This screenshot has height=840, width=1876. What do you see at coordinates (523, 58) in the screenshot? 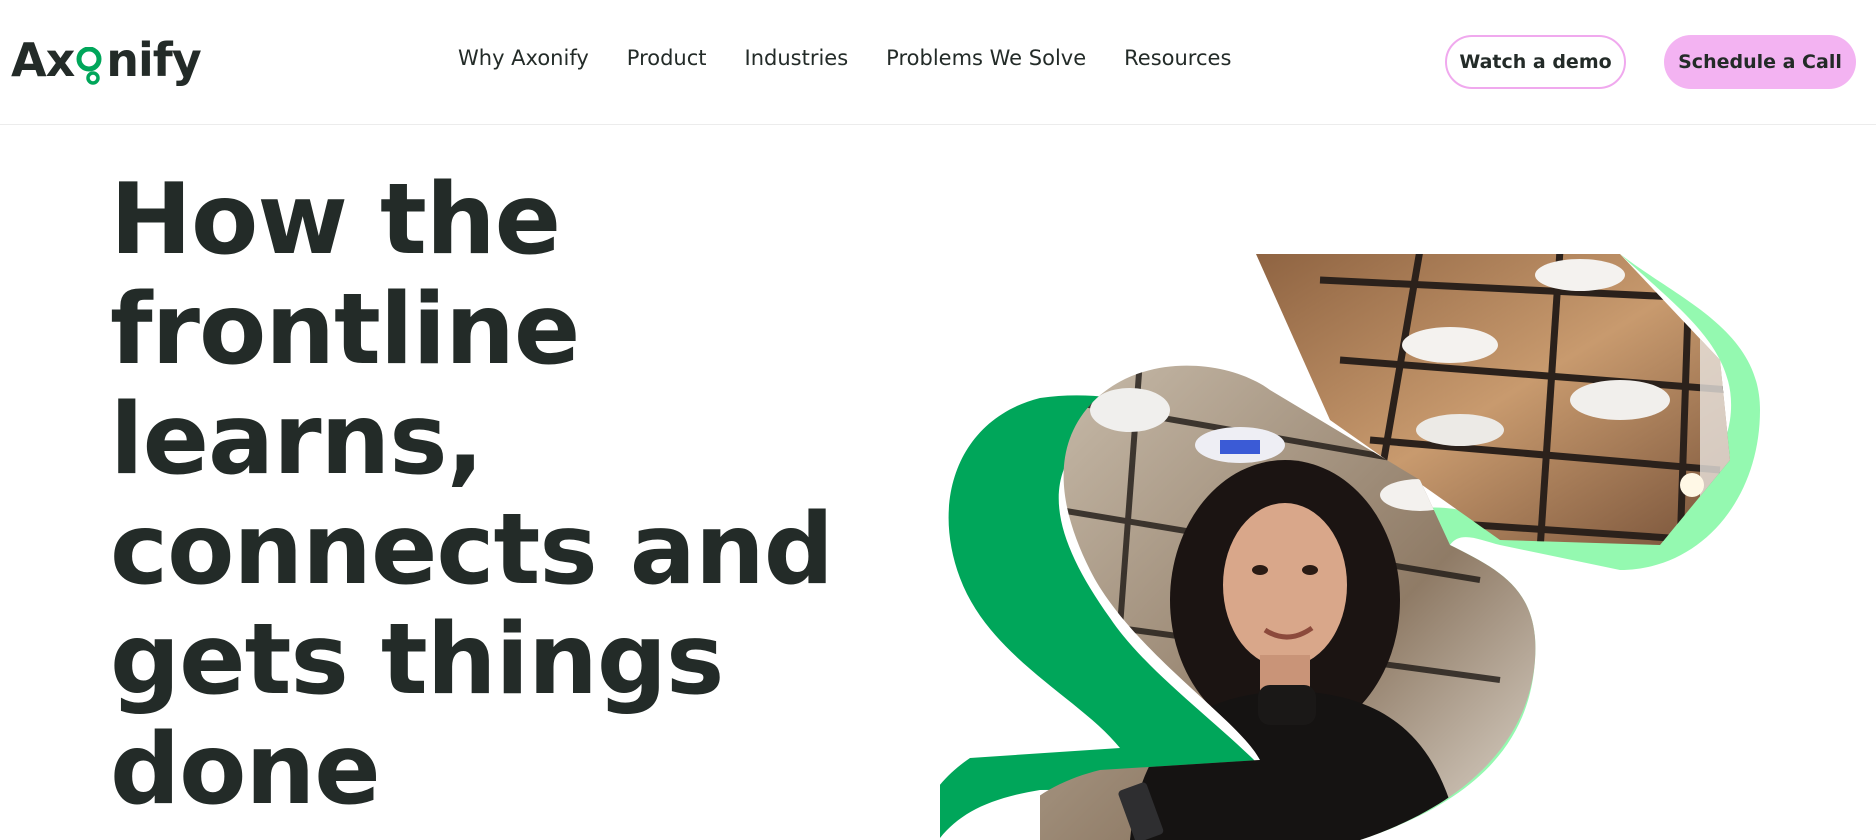
I see `nav-item-why-axonify: Why Axonify` at bounding box center [523, 58].